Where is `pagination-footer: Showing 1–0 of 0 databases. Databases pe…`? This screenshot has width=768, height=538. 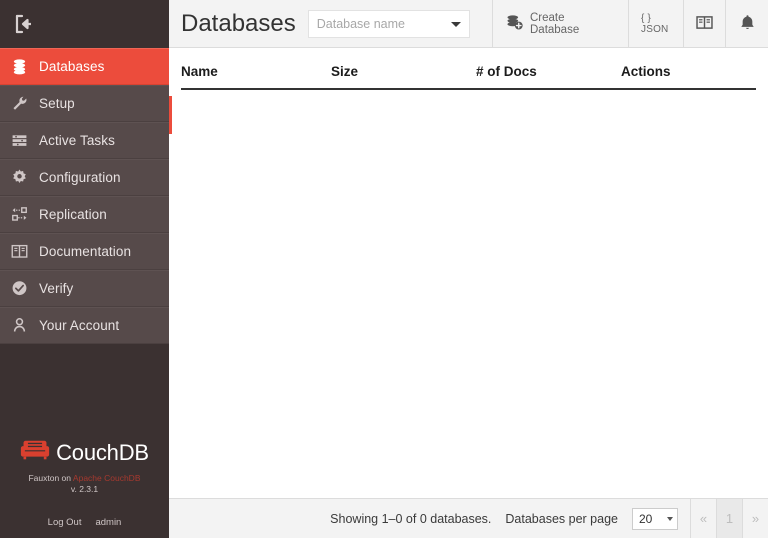 pagination-footer: Showing 1–0 of 0 databases. Databases pe… is located at coordinates (468, 518).